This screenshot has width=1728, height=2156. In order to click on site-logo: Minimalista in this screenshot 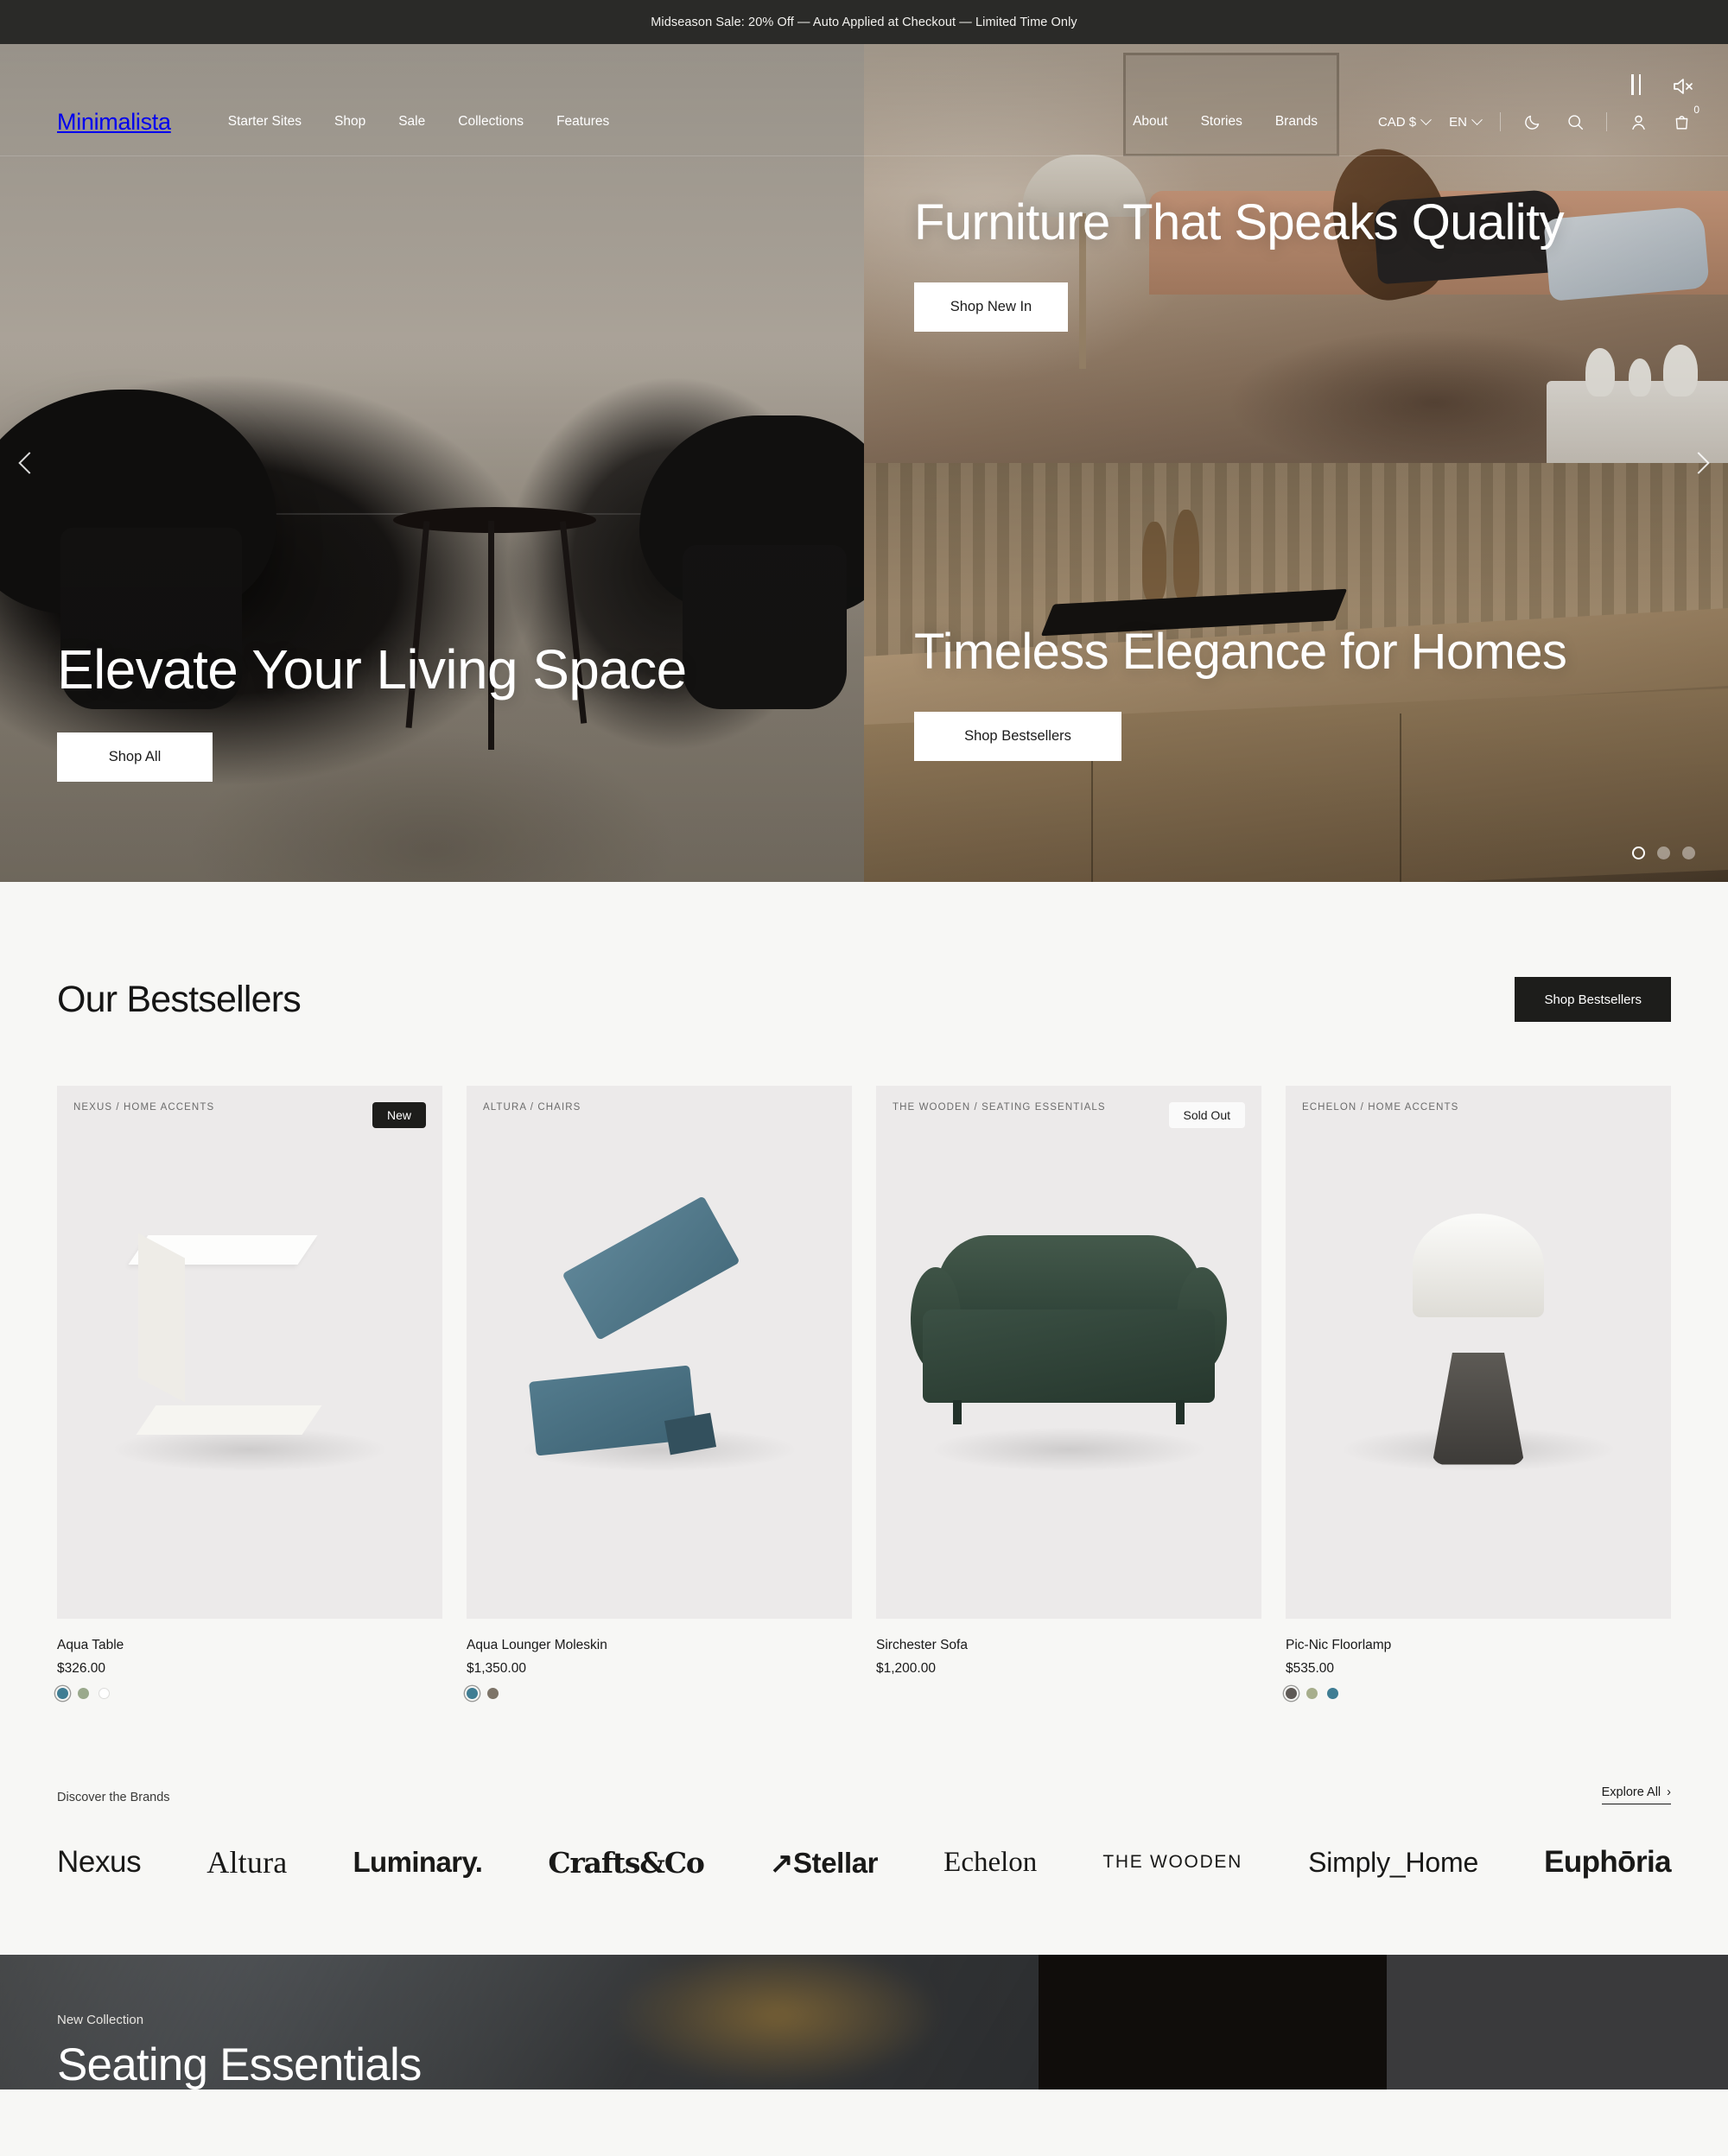, I will do `click(114, 122)`.